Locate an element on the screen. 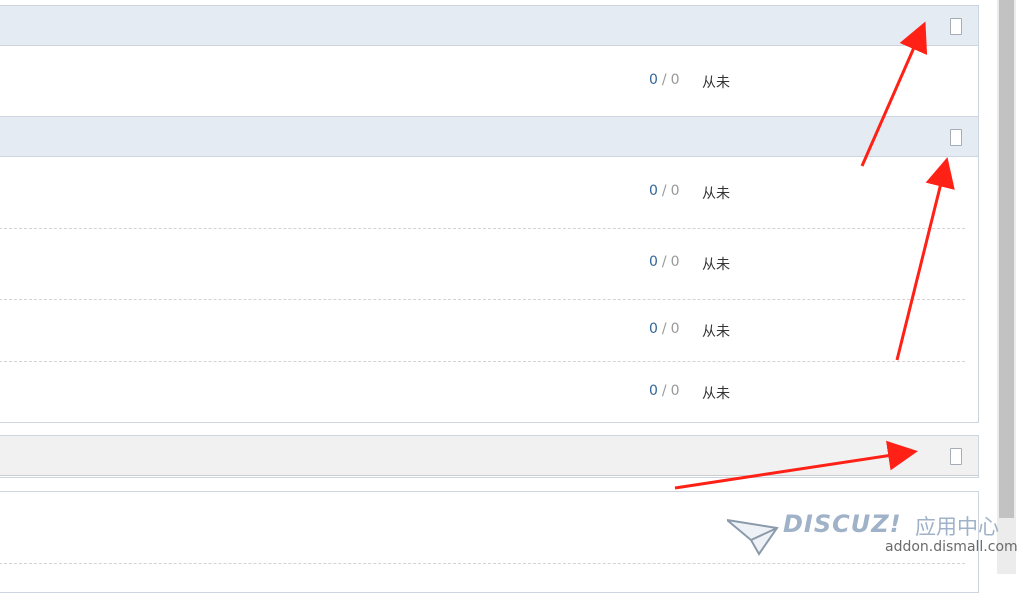 The image size is (1023, 593). watermark-cn-label: 应用中心 is located at coordinates (957, 527).